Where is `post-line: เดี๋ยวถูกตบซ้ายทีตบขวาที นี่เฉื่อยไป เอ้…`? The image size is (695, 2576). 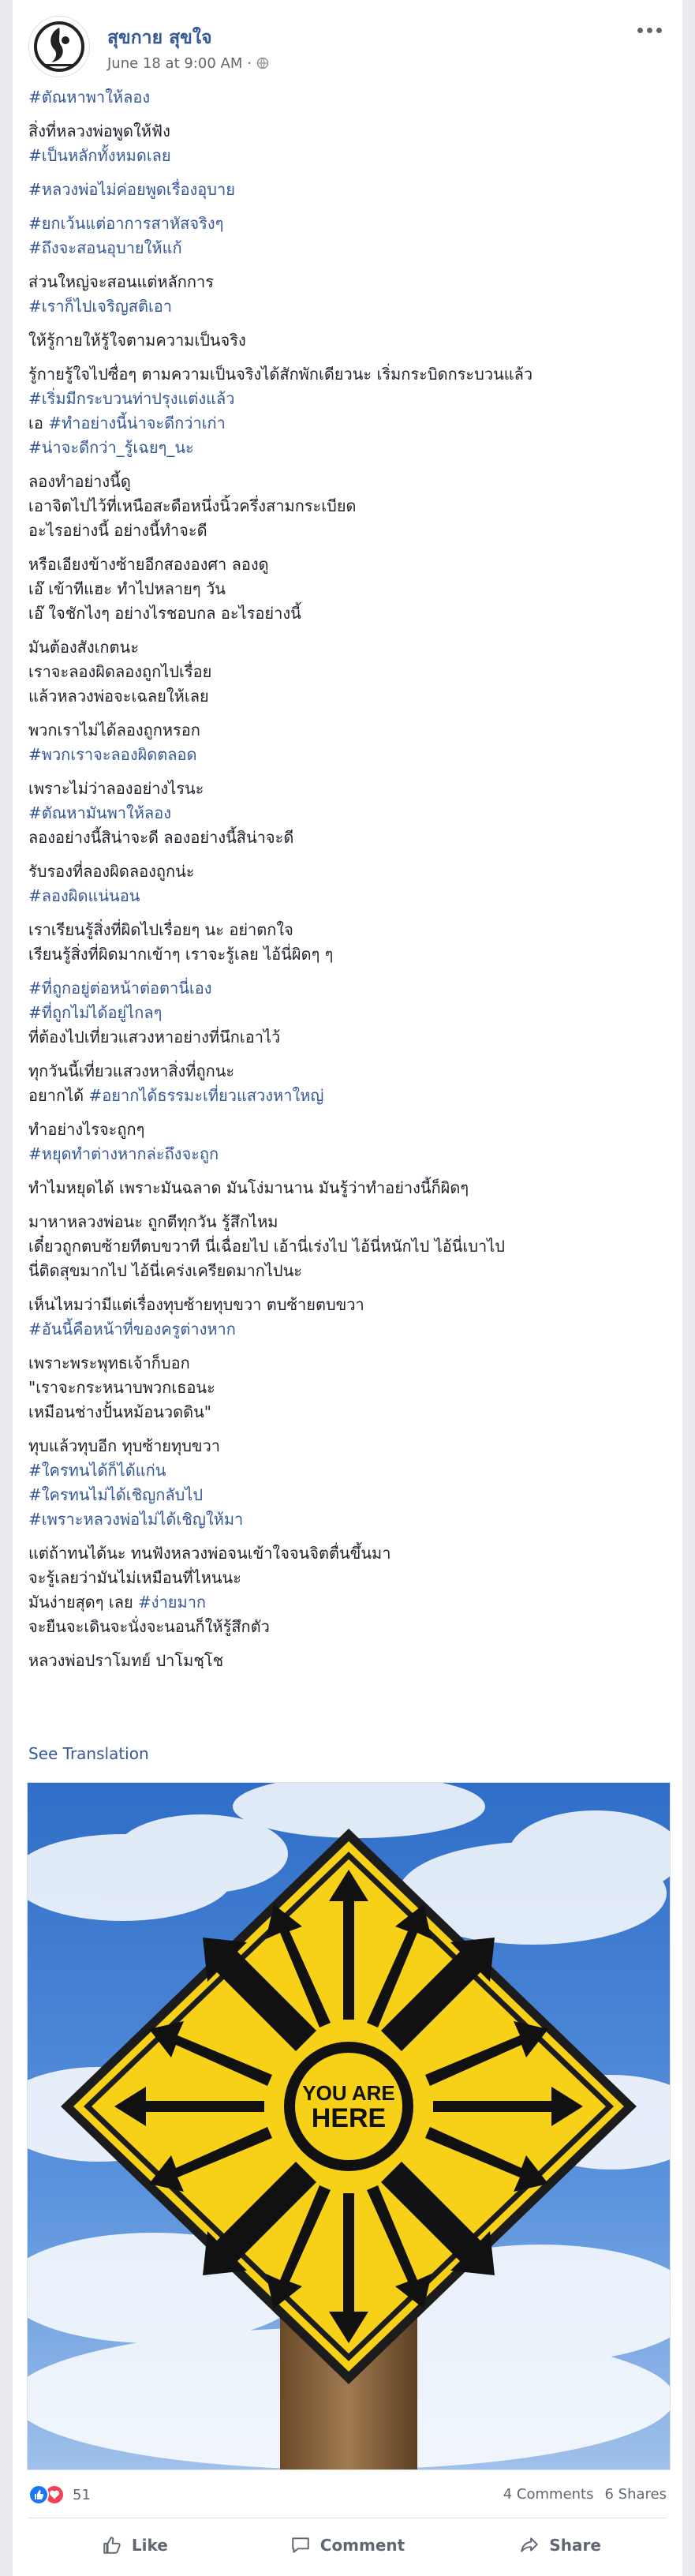
post-line: เดี๋ยวถูกตบซ้ายทีตบขวาที นี่เฉื่อยไป เอ้… is located at coordinates (266, 1246).